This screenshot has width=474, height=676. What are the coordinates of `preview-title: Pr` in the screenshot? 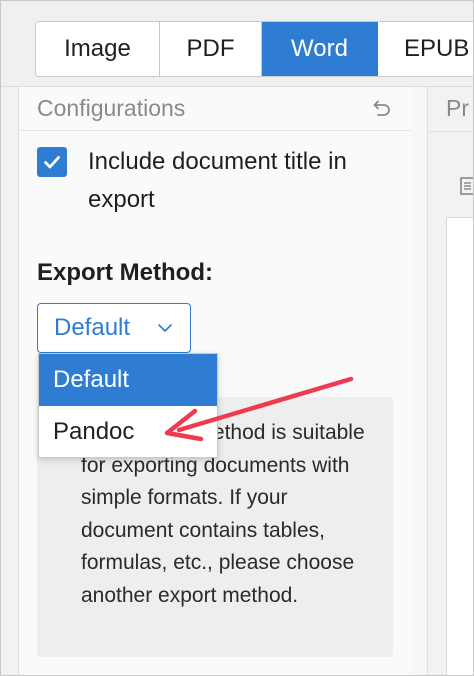 It's located at (457, 108).